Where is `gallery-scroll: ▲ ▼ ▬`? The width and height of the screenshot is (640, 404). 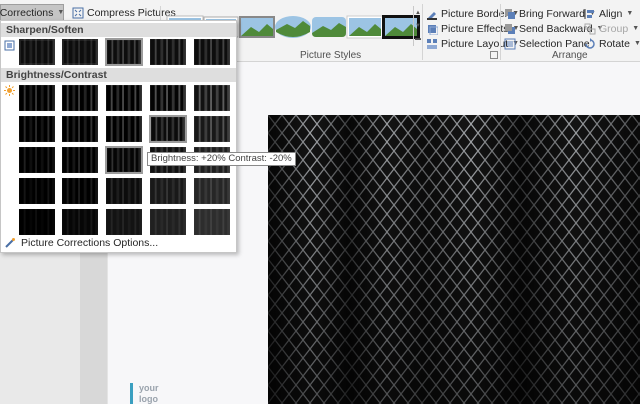
gallery-scroll: ▲ ▼ ▬ is located at coordinates (417, 26).